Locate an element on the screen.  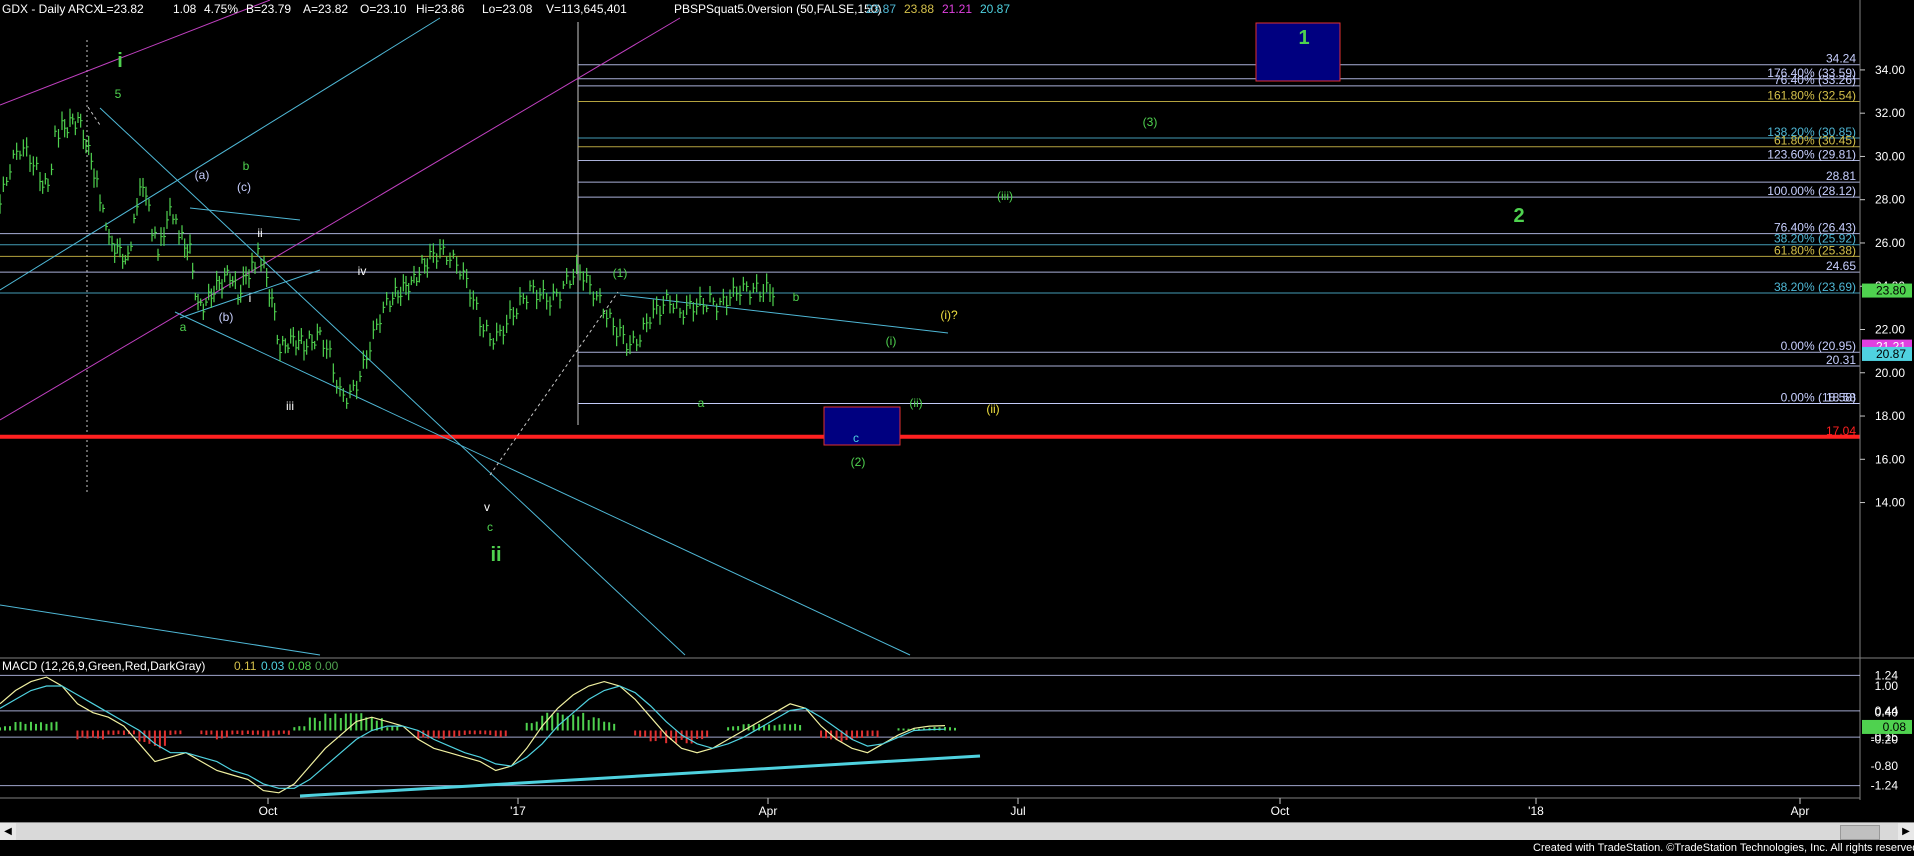
quote-field: Hi=23.86 is located at coordinates (440, 9).